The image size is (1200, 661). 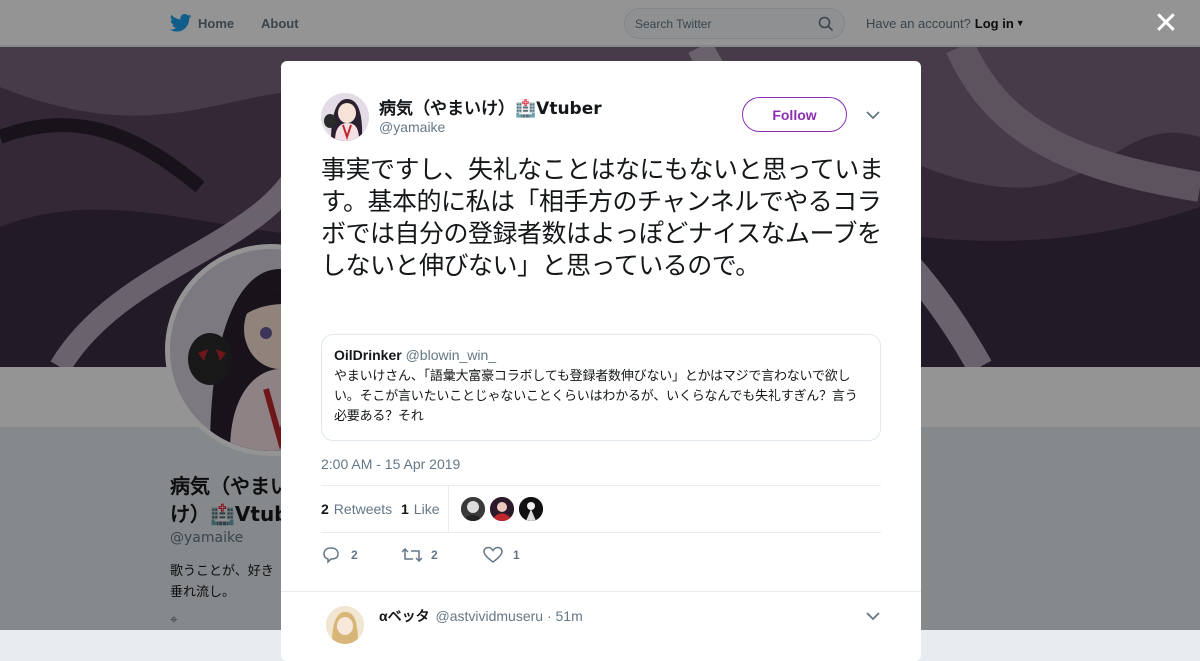 I want to click on reply-tweet: αベッタ @astvividmuseru · 51m, so click(x=601, y=626).